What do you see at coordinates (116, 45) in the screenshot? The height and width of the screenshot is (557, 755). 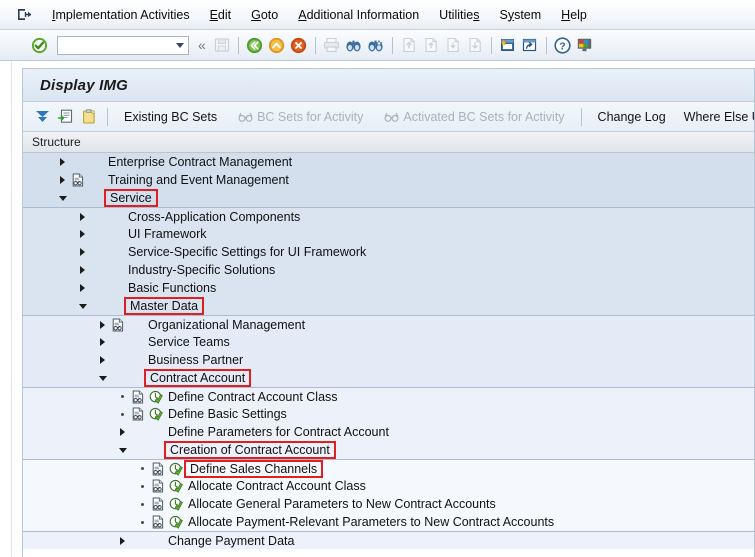 I see `command-input` at bounding box center [116, 45].